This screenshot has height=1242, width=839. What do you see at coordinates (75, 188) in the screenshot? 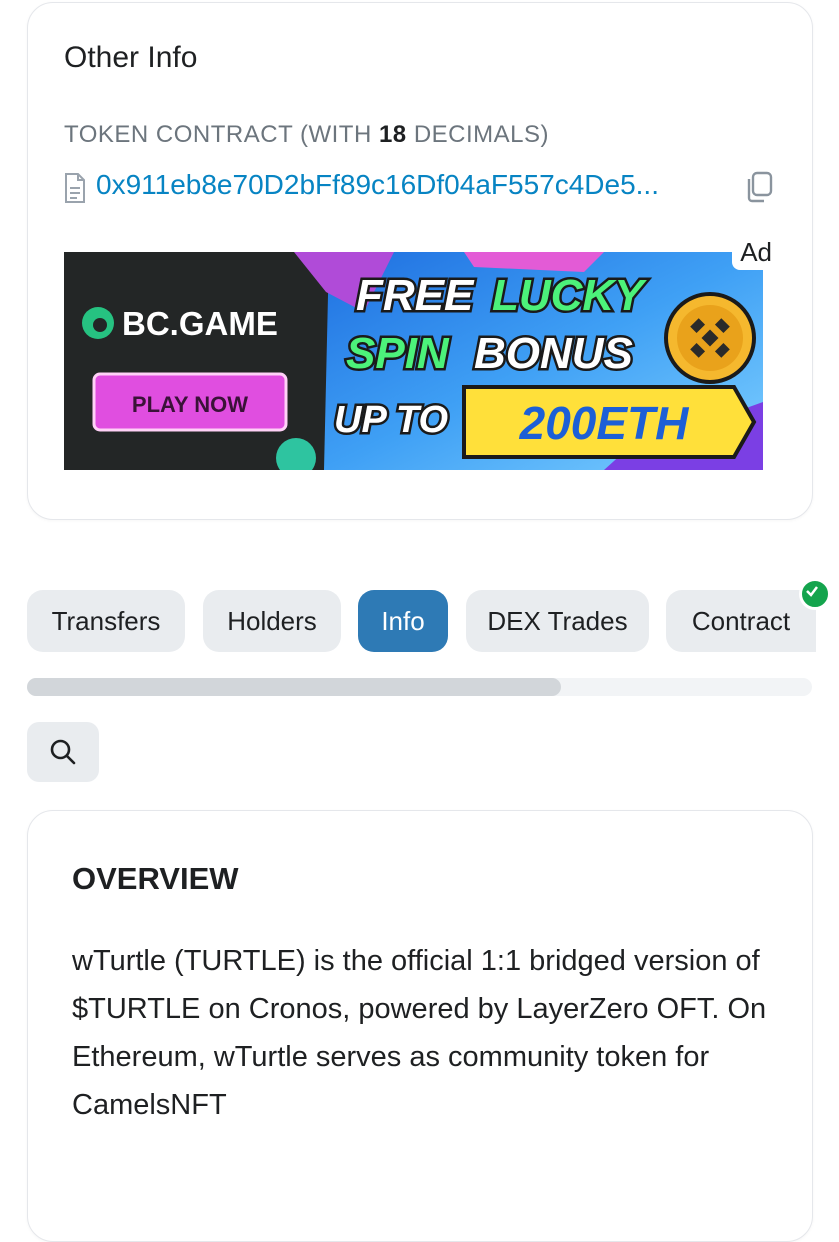
I see `document-icon` at bounding box center [75, 188].